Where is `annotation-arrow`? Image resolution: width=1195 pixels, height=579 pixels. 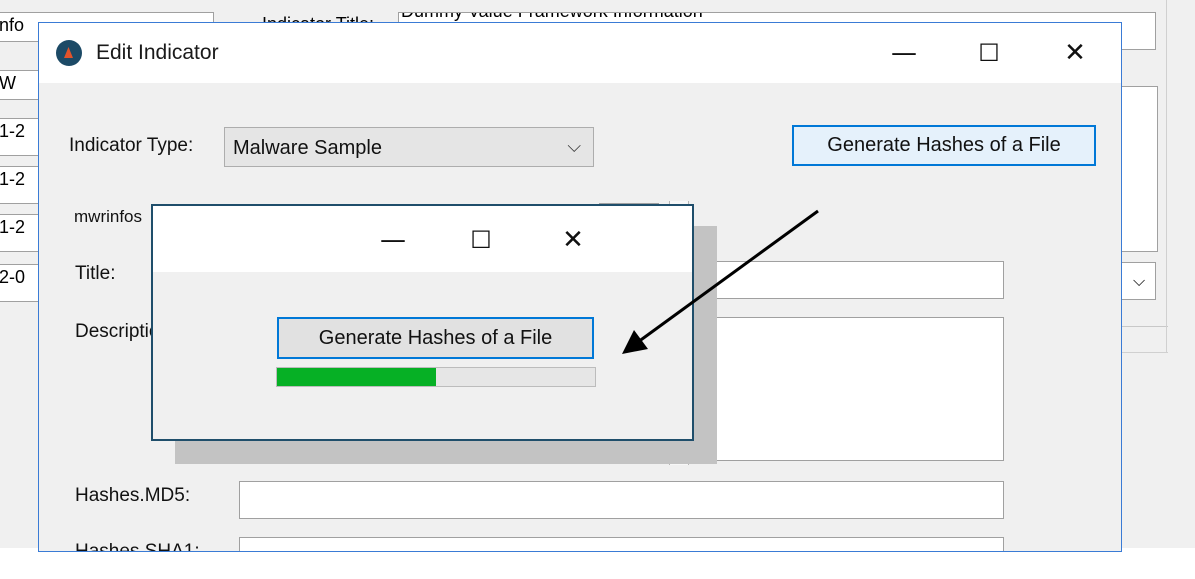 annotation-arrow is located at coordinates (720, 281).